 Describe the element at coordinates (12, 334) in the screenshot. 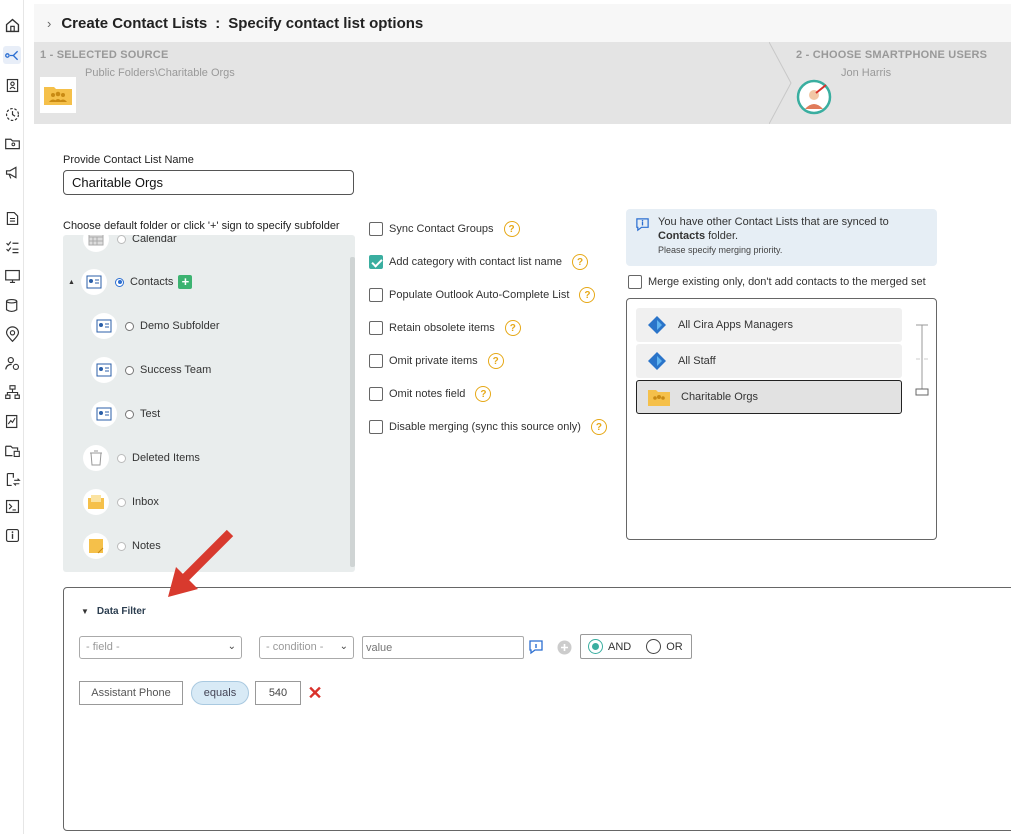

I see `location-icon` at that location.